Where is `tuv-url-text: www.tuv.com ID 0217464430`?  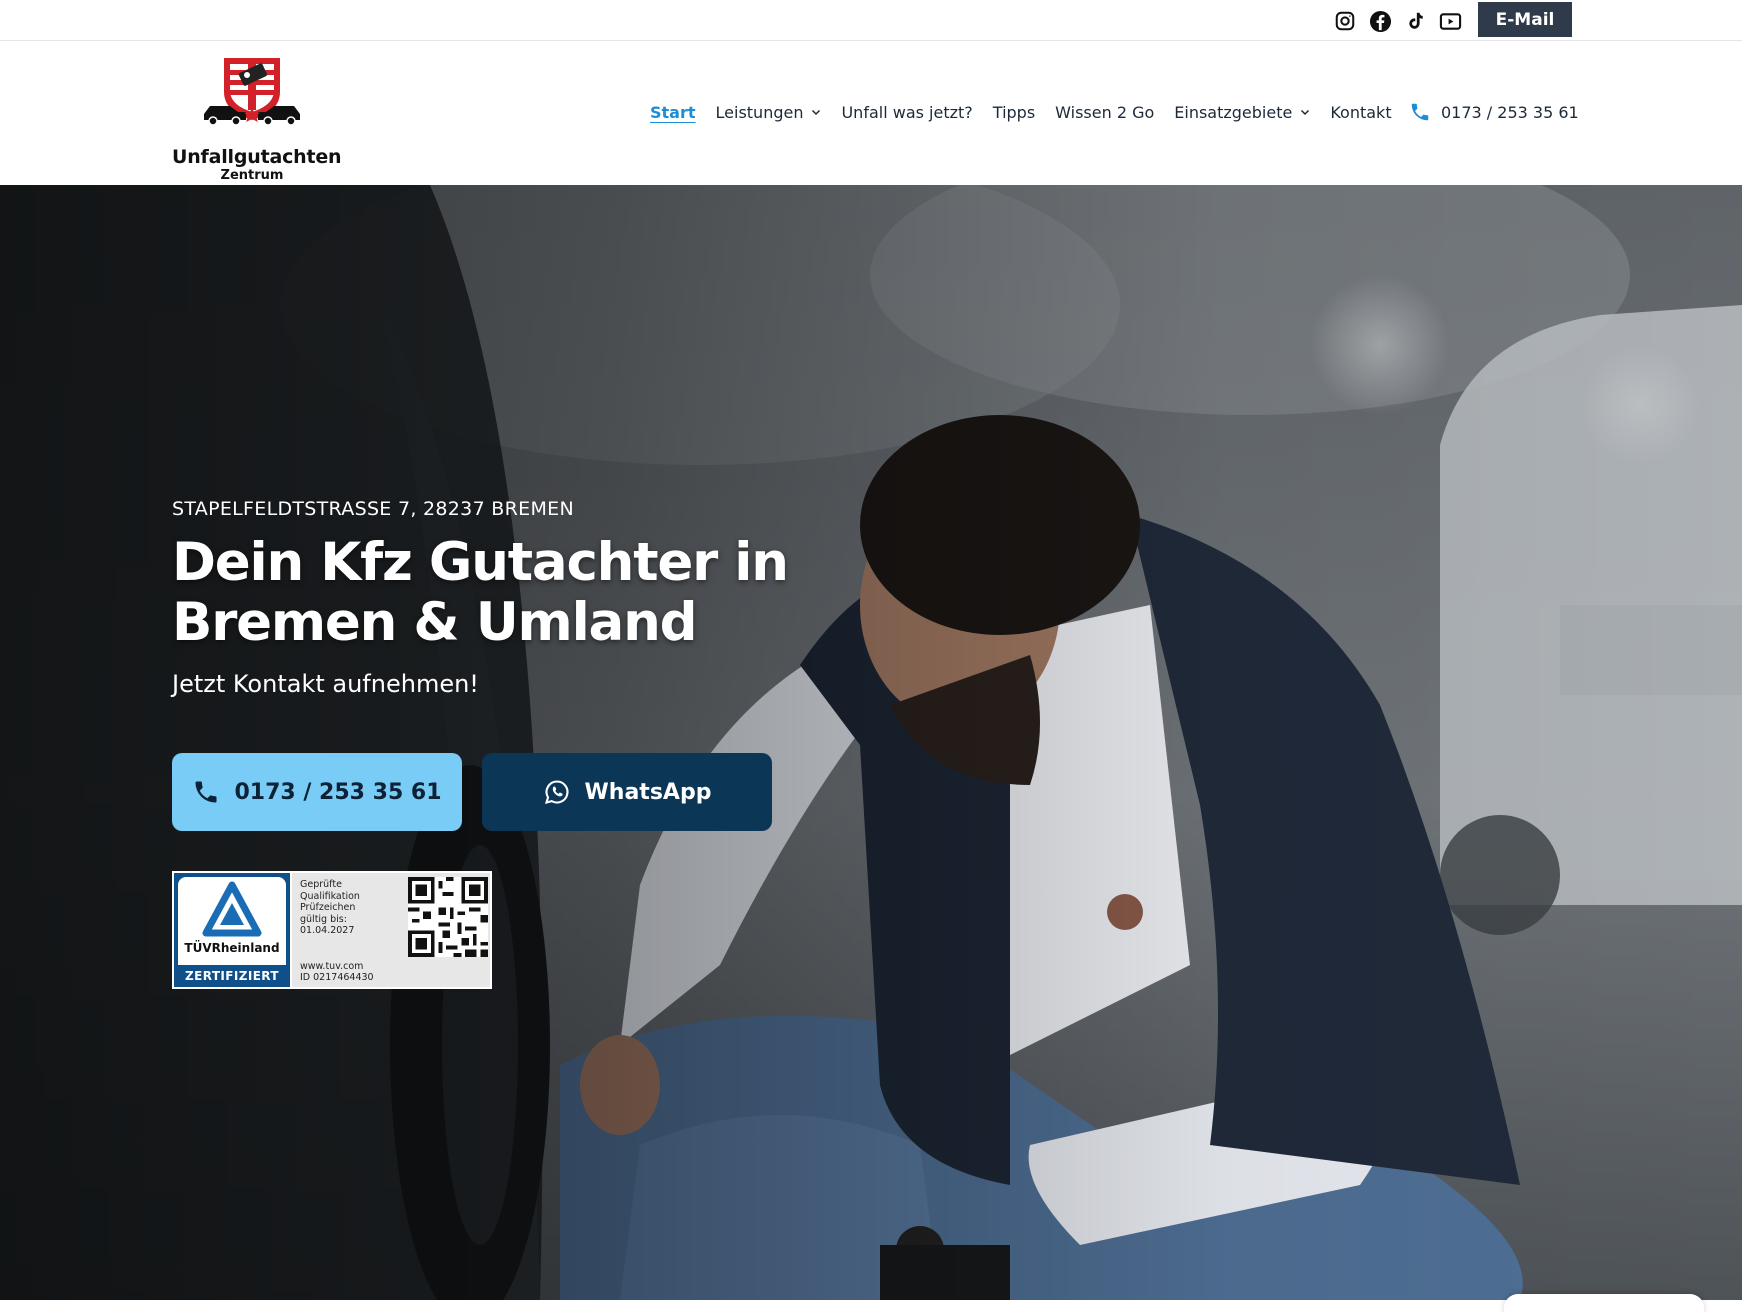 tuv-url-text: www.tuv.com ID 0217464430 is located at coordinates (337, 972).